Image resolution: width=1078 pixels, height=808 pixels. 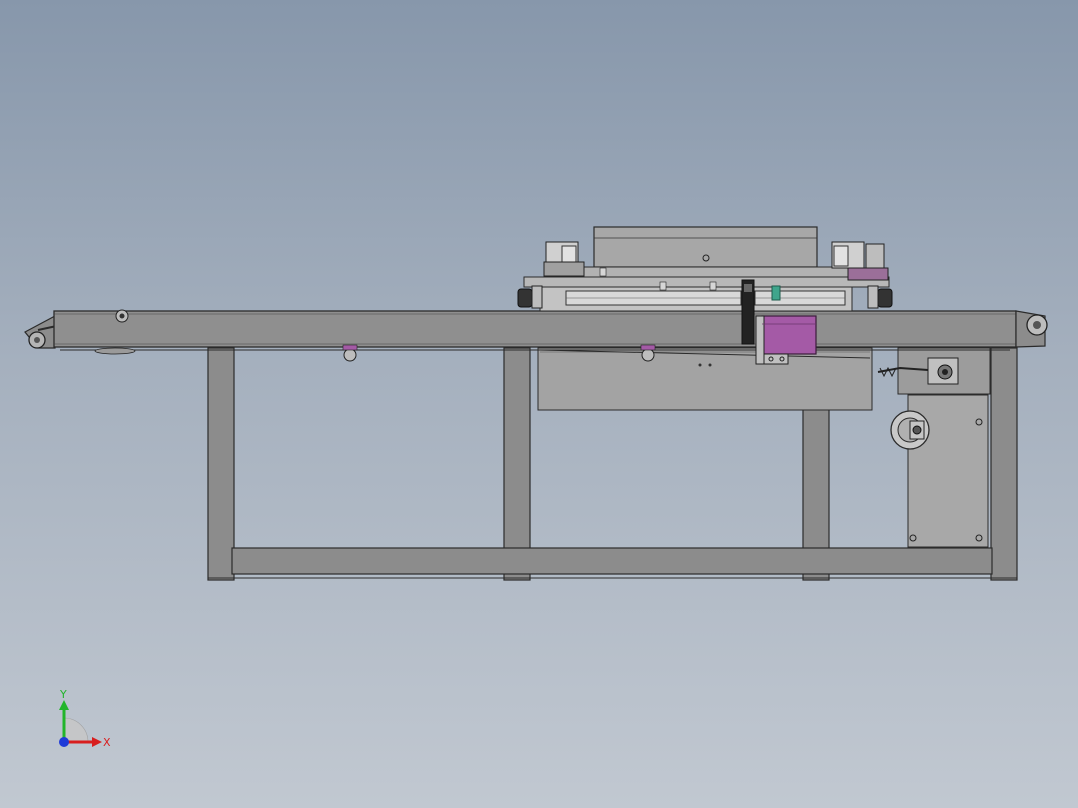 What do you see at coordinates (63, 694) in the screenshot?
I see `y-axis-label: Y` at bounding box center [63, 694].